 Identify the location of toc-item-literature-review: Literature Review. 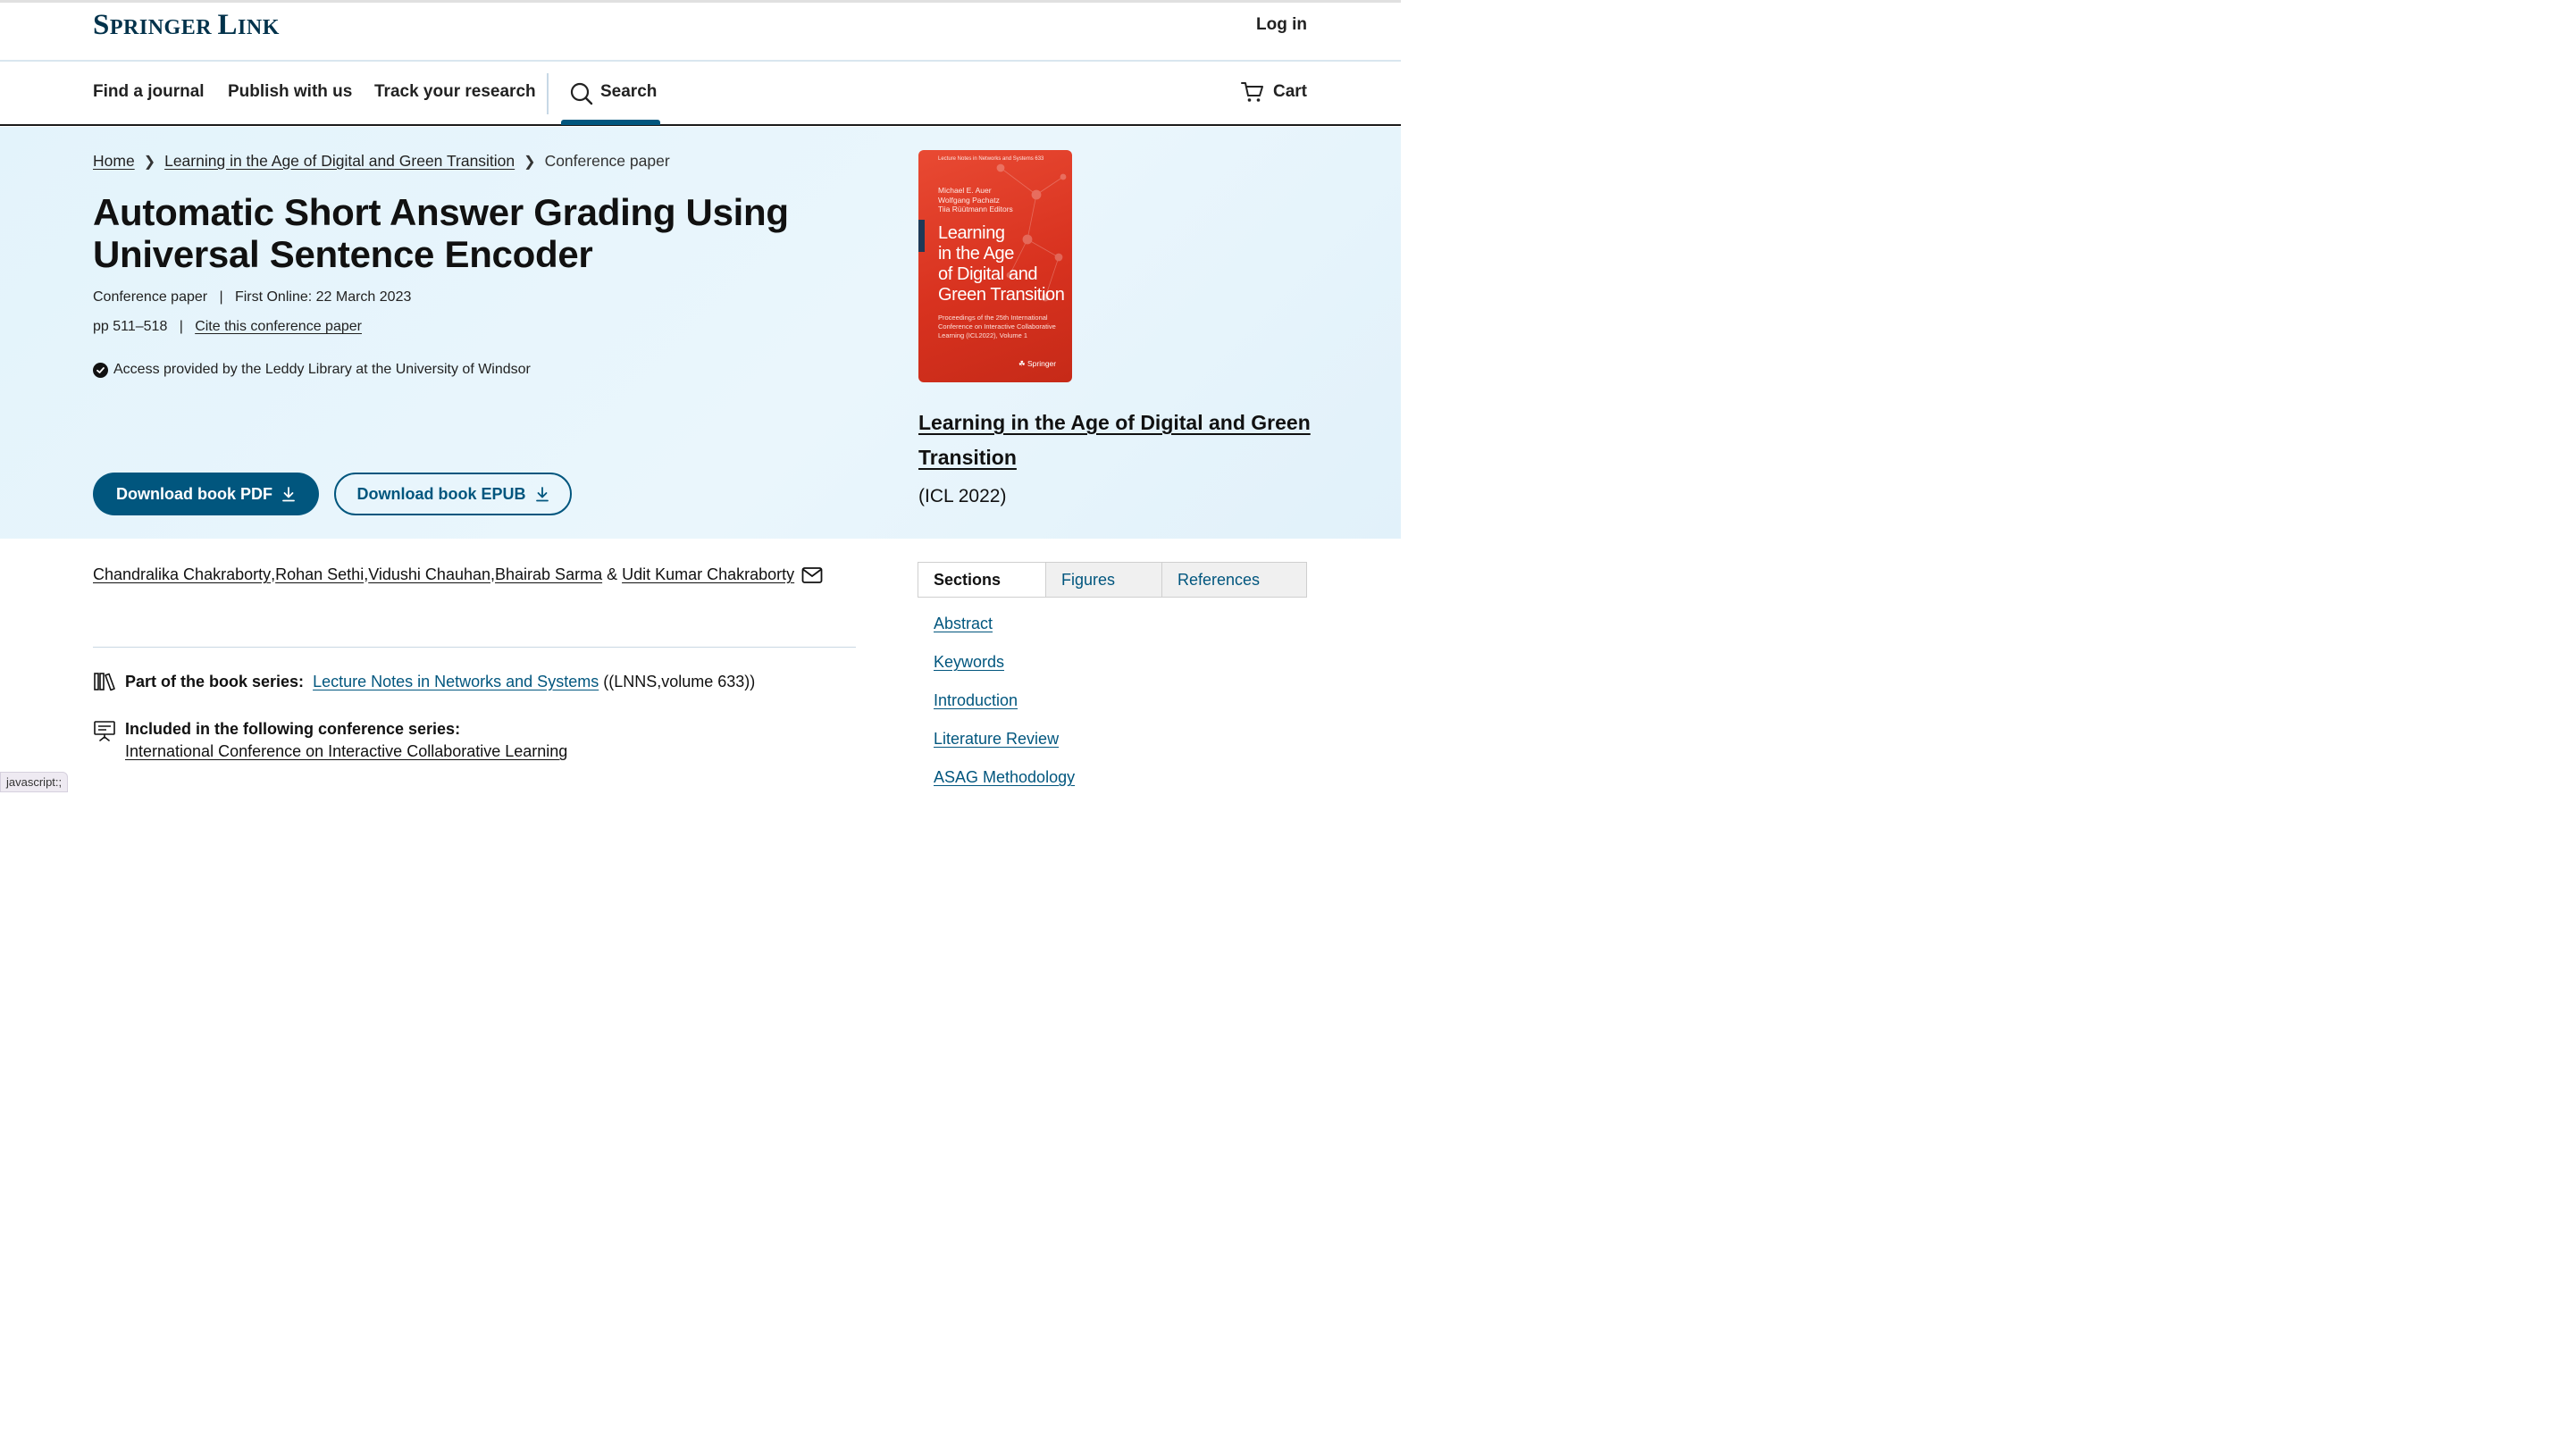
(1005, 738).